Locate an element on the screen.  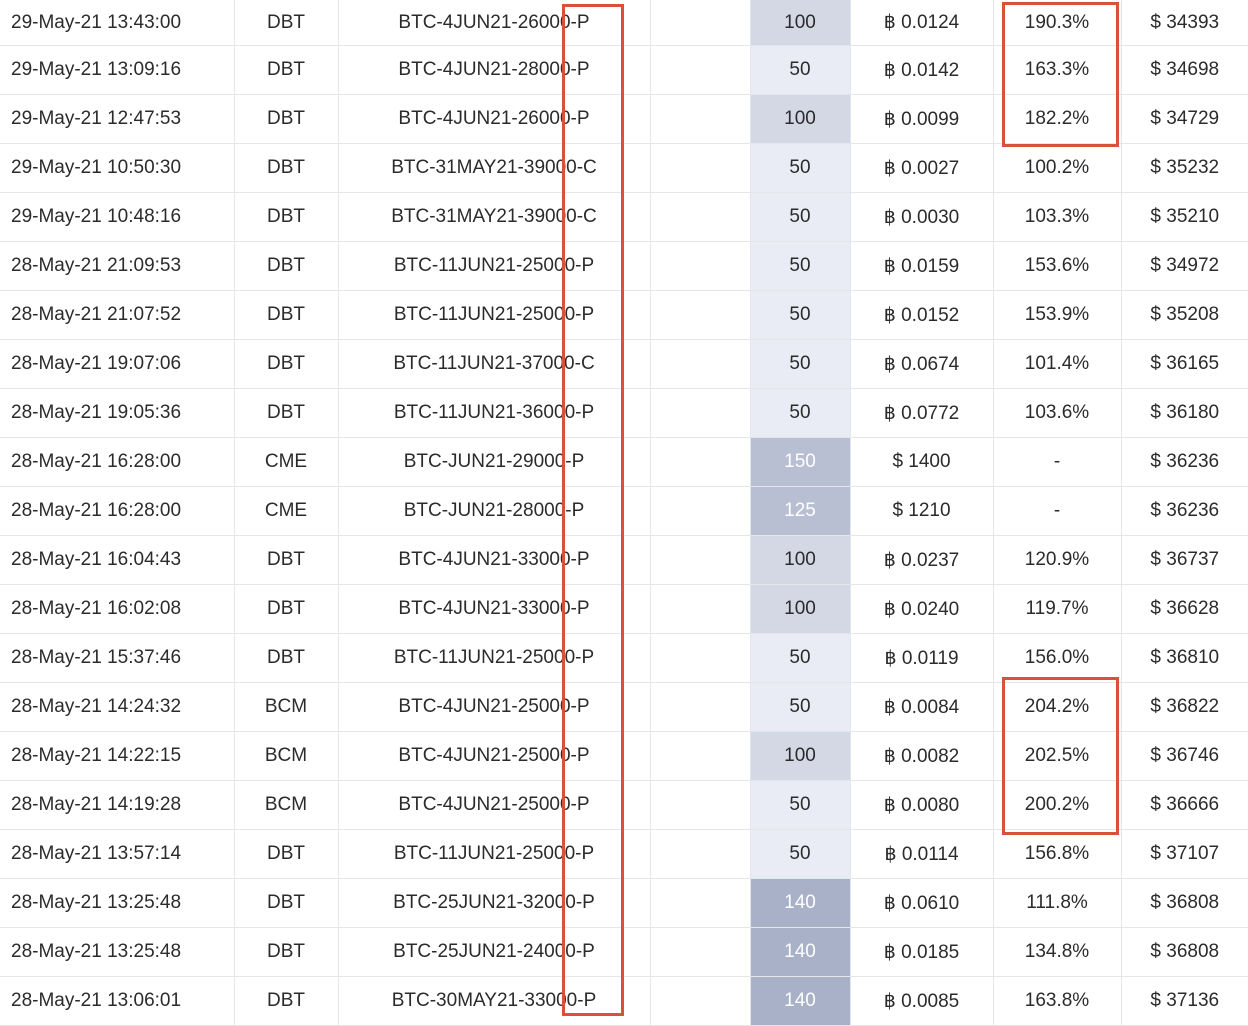
trade-time: 28-May-21 13:57:14 is located at coordinates (117, 854).